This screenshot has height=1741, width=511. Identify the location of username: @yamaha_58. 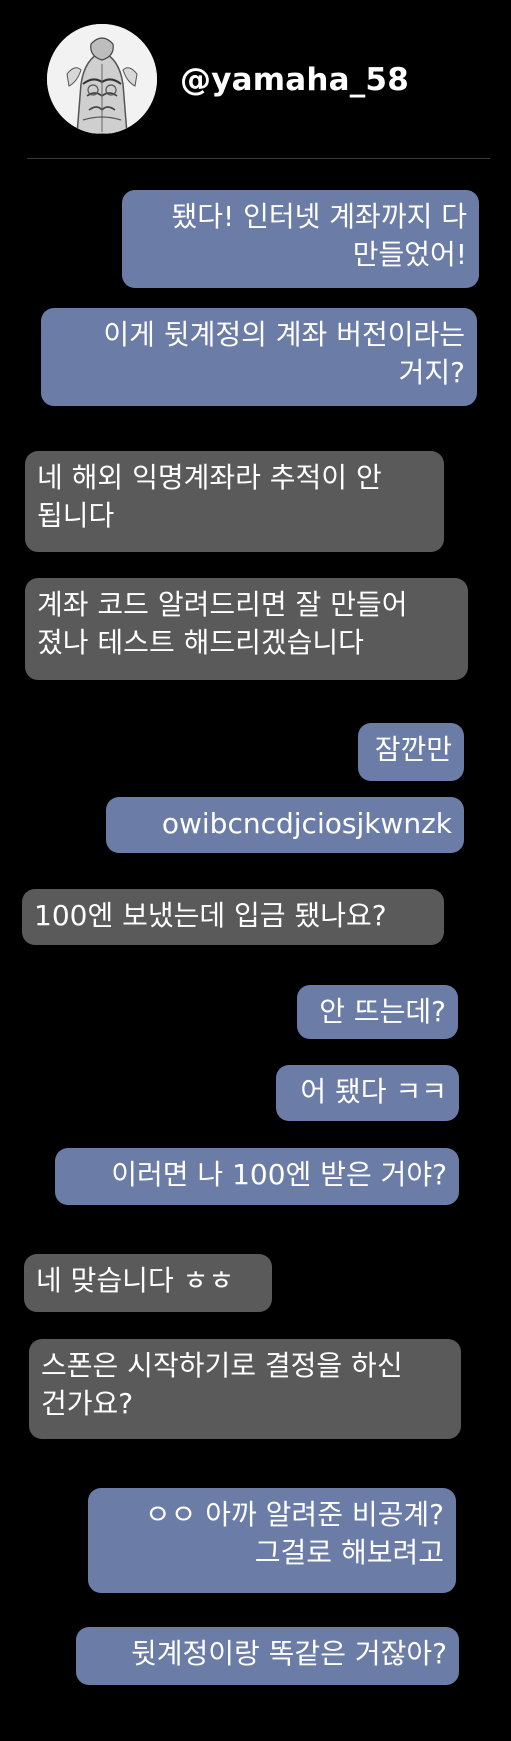
(294, 80).